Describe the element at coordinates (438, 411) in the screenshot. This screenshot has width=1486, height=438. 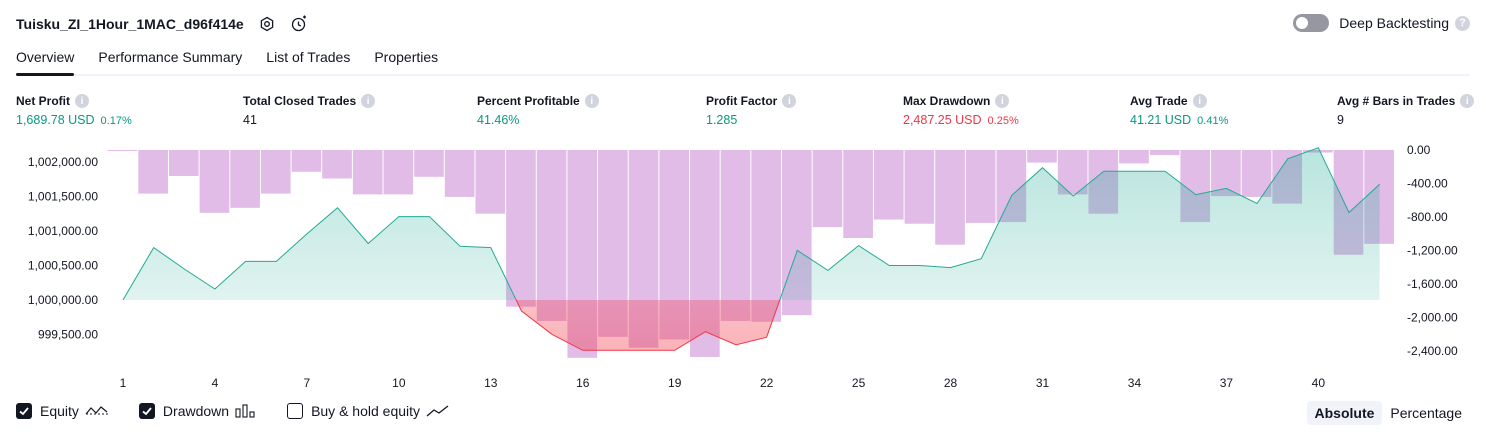
I see `buy-hold-line-icon` at that location.